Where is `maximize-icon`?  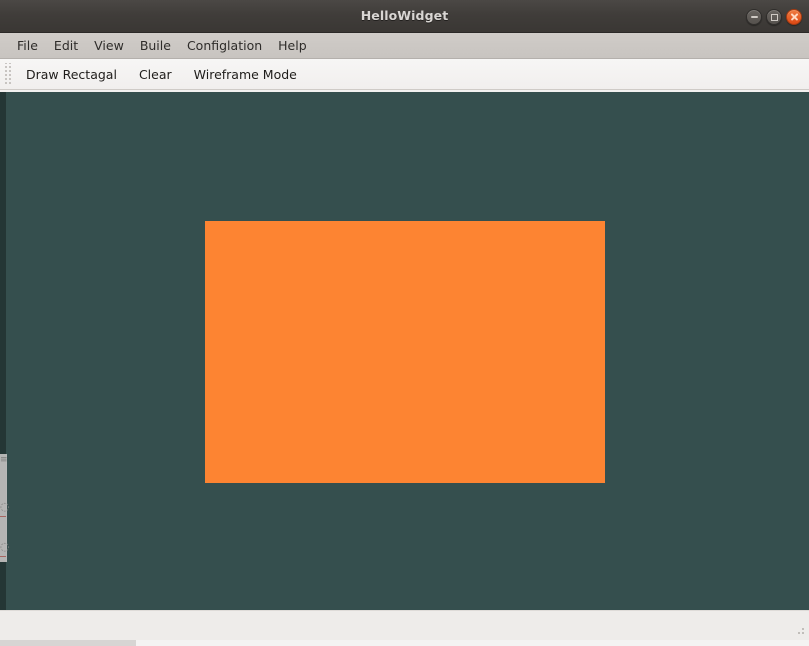
maximize-icon is located at coordinates (774, 17).